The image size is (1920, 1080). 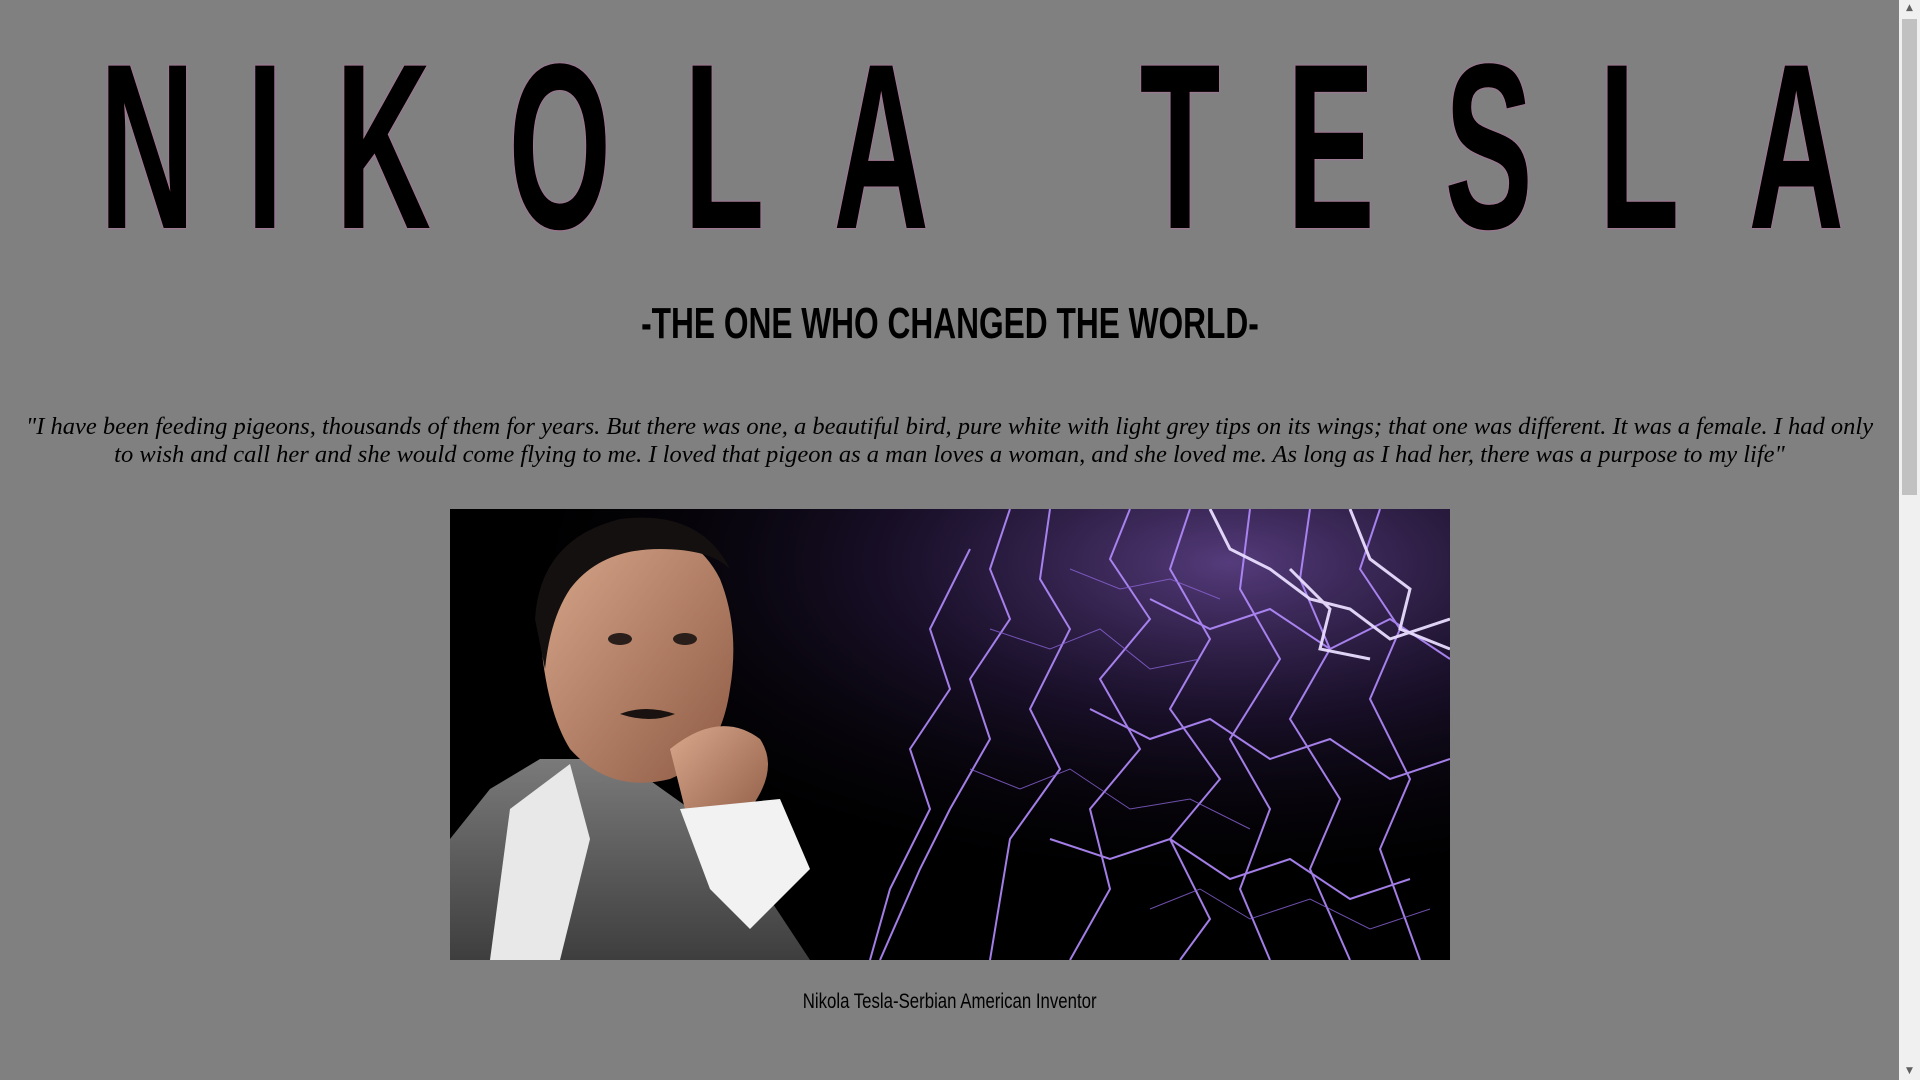 I want to click on title-letter: I, so click(x=265, y=147).